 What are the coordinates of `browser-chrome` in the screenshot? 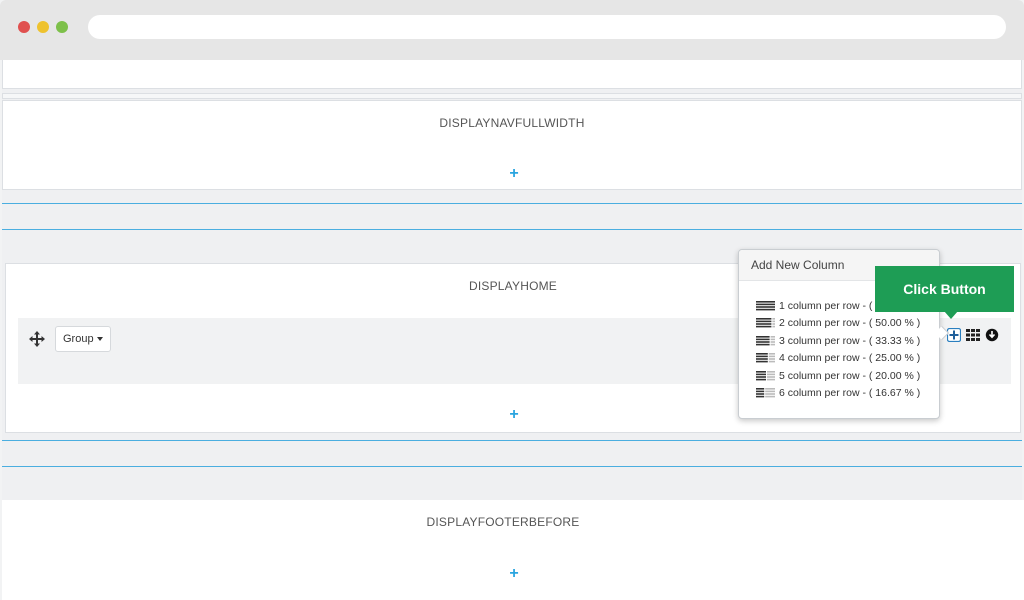 It's located at (512, 30).